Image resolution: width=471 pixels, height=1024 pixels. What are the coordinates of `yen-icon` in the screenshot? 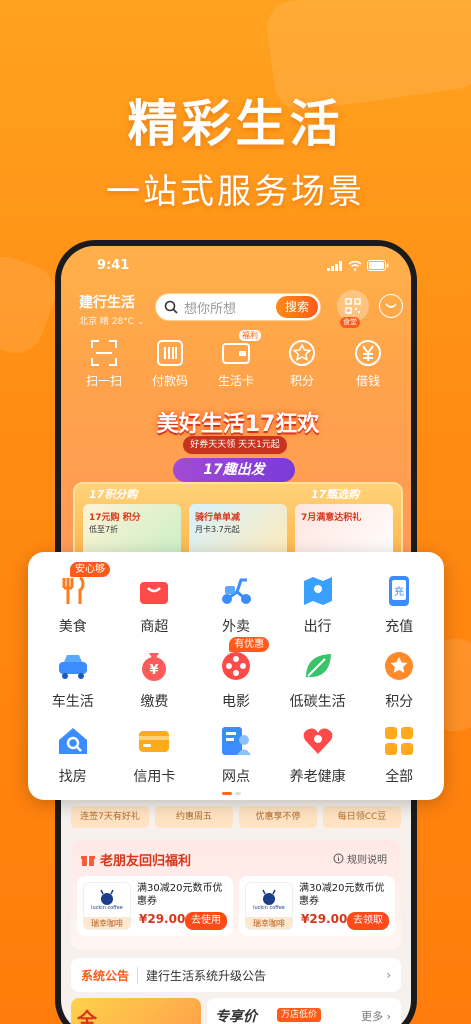 It's located at (368, 353).